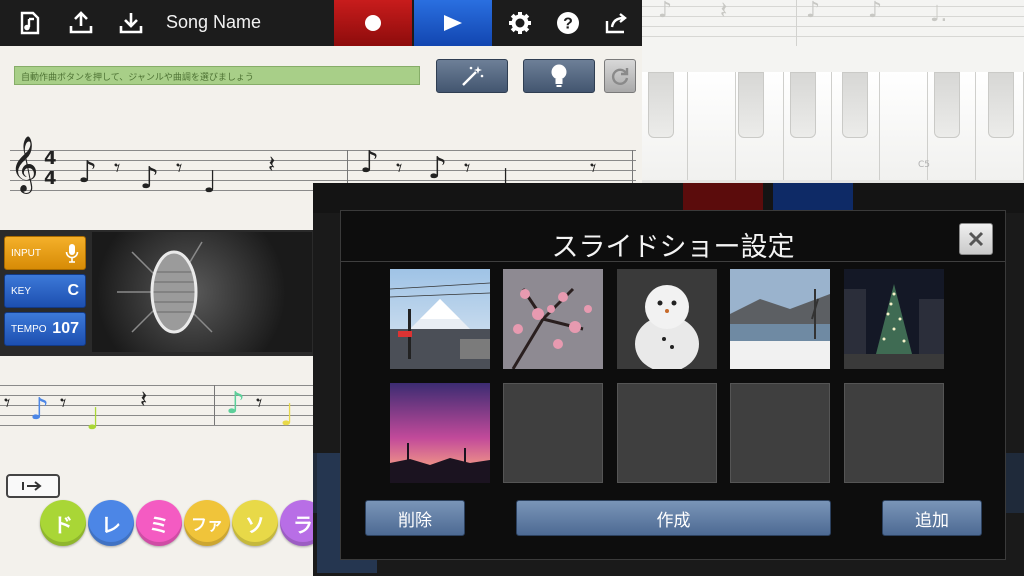  Describe the element at coordinates (50, 168) in the screenshot. I see `time-signature-icon: 44` at that location.